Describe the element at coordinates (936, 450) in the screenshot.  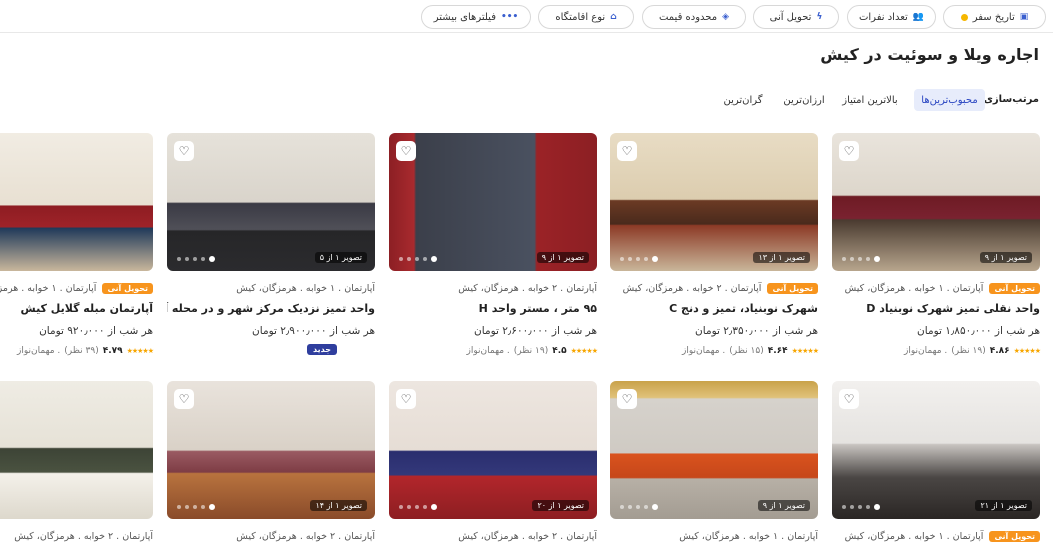
I see `listing-photo: ♡ تصویر ۱ از ۲۱` at that location.